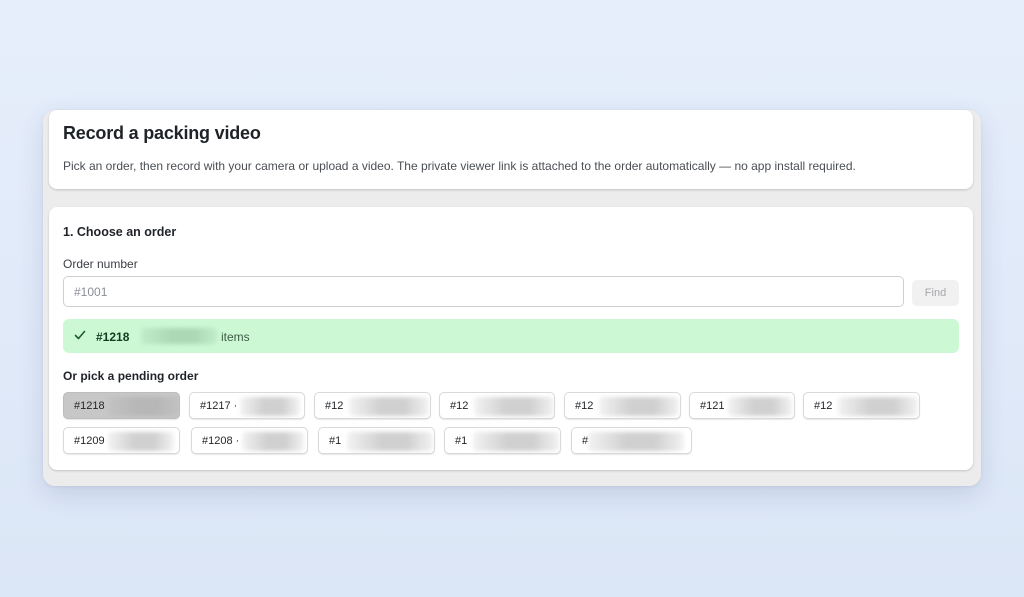  I want to click on pending-order-chip: #1218, so click(121, 405).